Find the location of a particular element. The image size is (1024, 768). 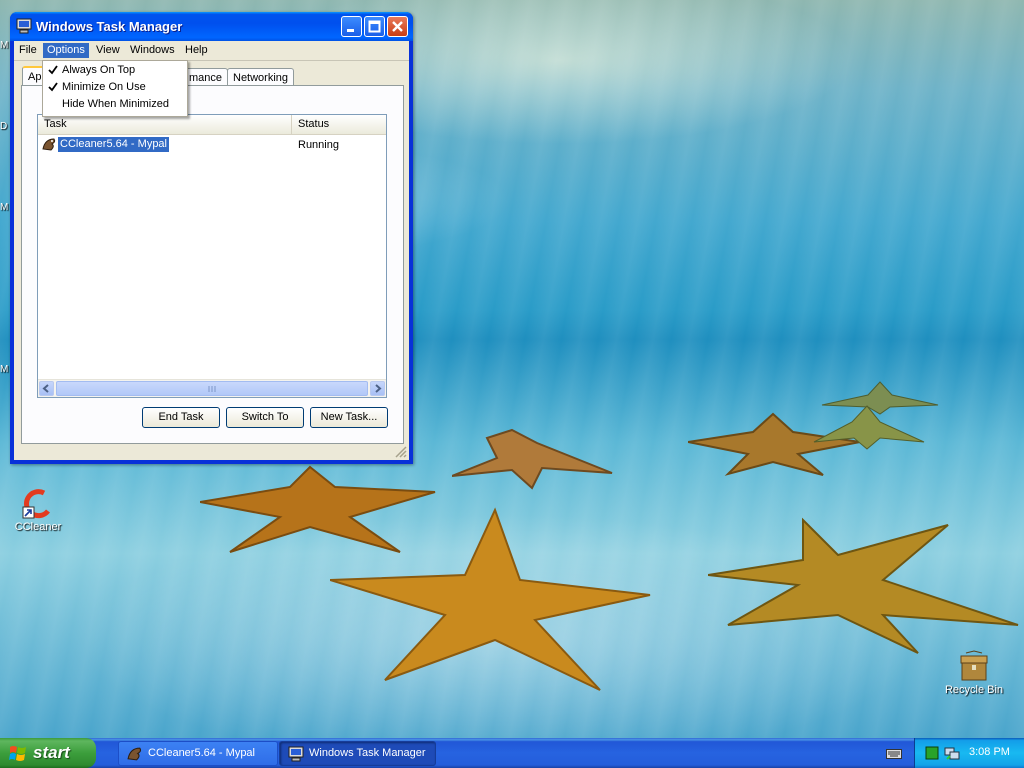

desktop-icon-ccleaner: CCleaner is located at coordinates (38, 510).